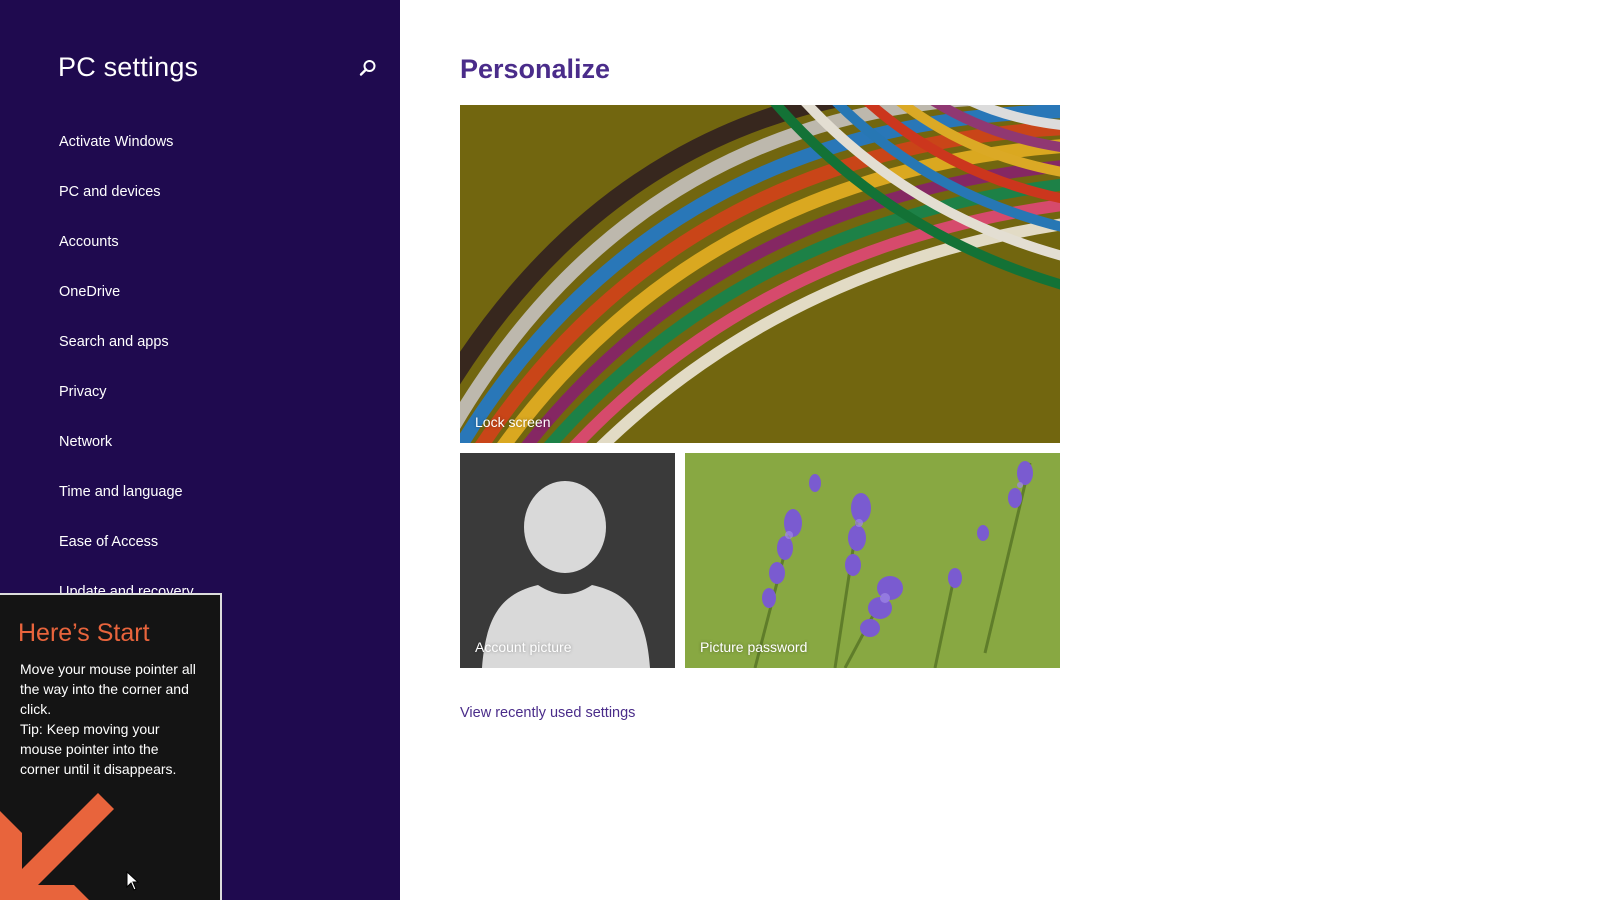 The width and height of the screenshot is (1600, 900). What do you see at coordinates (126, 557) in the screenshot?
I see `nav-item-ease-of-access: Ease of Access` at bounding box center [126, 557].